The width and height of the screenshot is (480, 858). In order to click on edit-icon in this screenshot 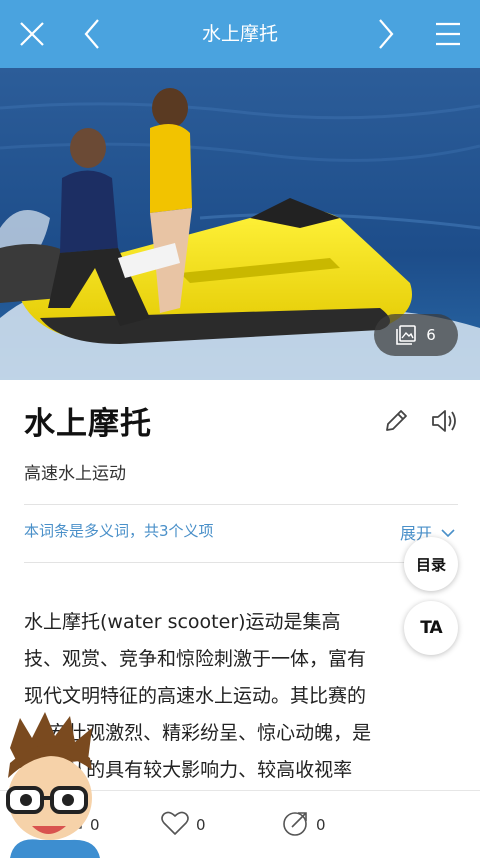, I will do `click(396, 423)`.